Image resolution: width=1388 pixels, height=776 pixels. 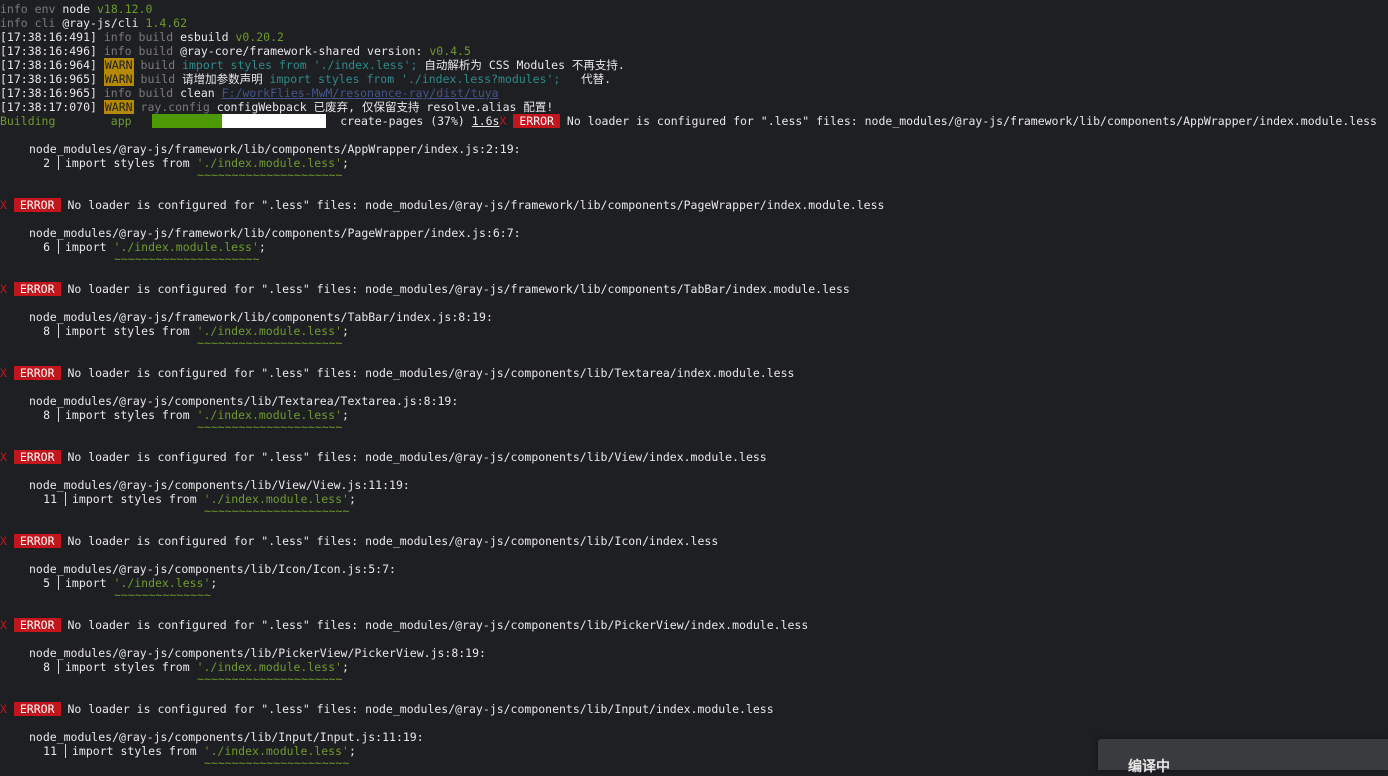 What do you see at coordinates (46, 583) in the screenshot?
I see `line-number: 5` at bounding box center [46, 583].